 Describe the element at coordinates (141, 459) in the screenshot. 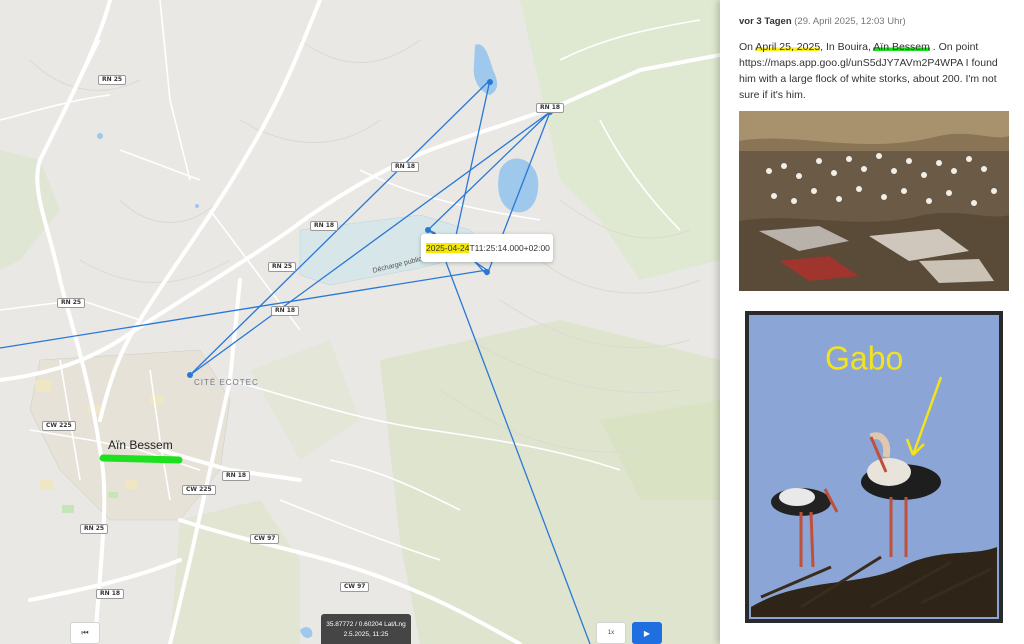

I see `city-highlight-mark` at that location.